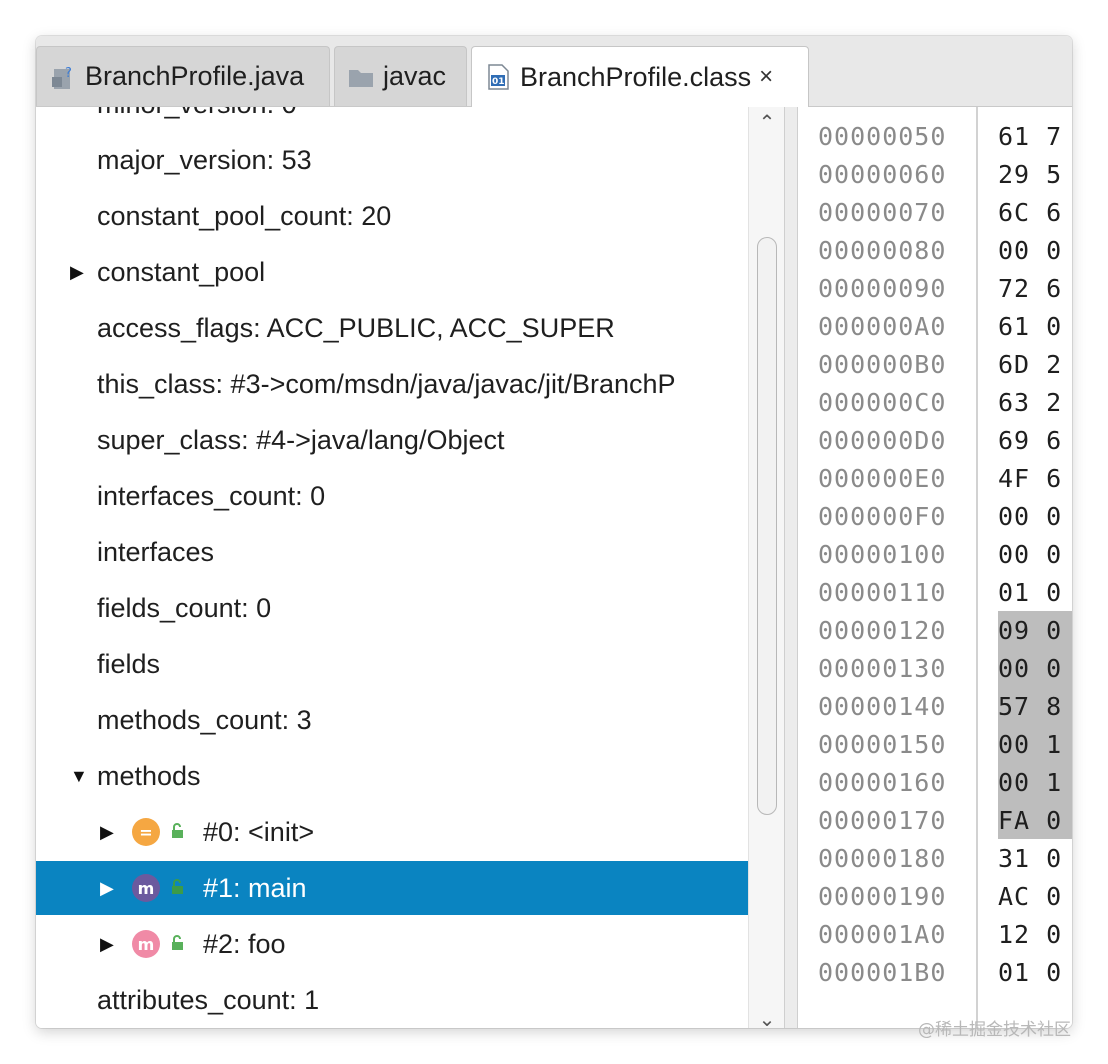 This screenshot has width=1108, height=1064. Describe the element at coordinates (882, 326) in the screenshot. I see `hex-address: 000000A0` at that location.